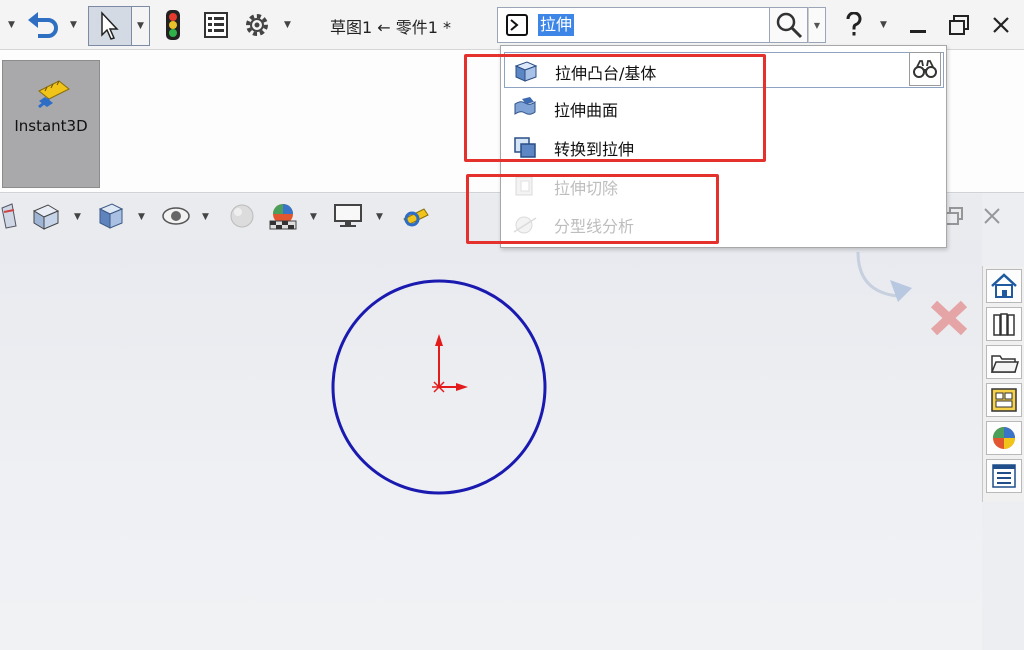 The height and width of the screenshot is (650, 1024). What do you see at coordinates (556, 25) in the screenshot?
I see `search-input-value: 拉伸` at bounding box center [556, 25].